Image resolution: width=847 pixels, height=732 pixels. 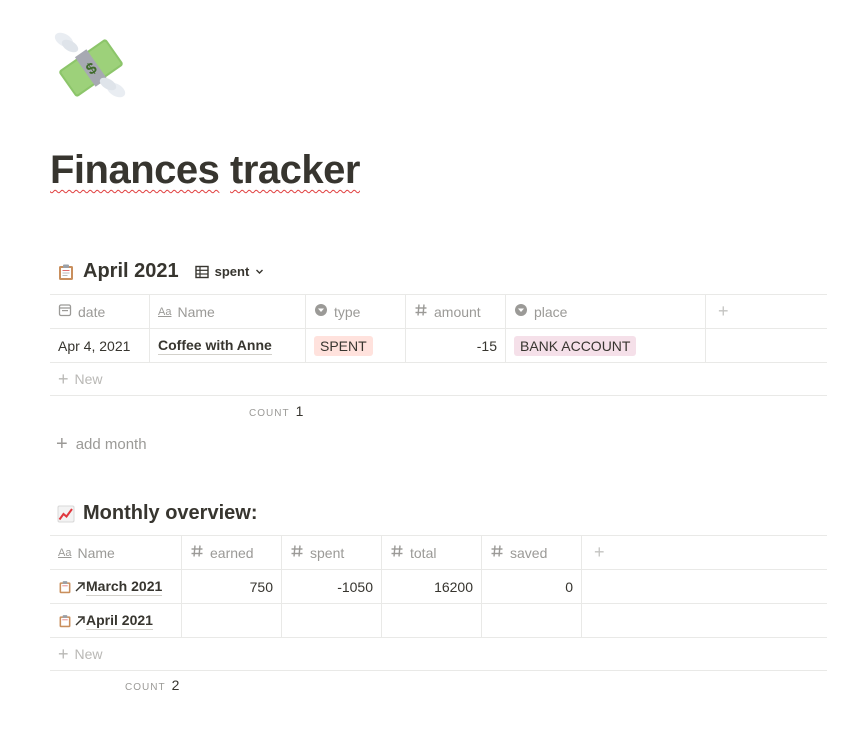 I want to click on column-header-saved: saved, so click(x=532, y=552).